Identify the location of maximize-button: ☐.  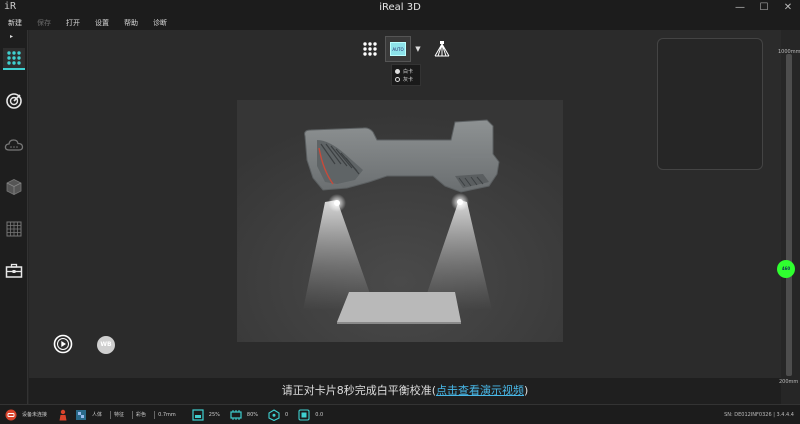
(764, 8).